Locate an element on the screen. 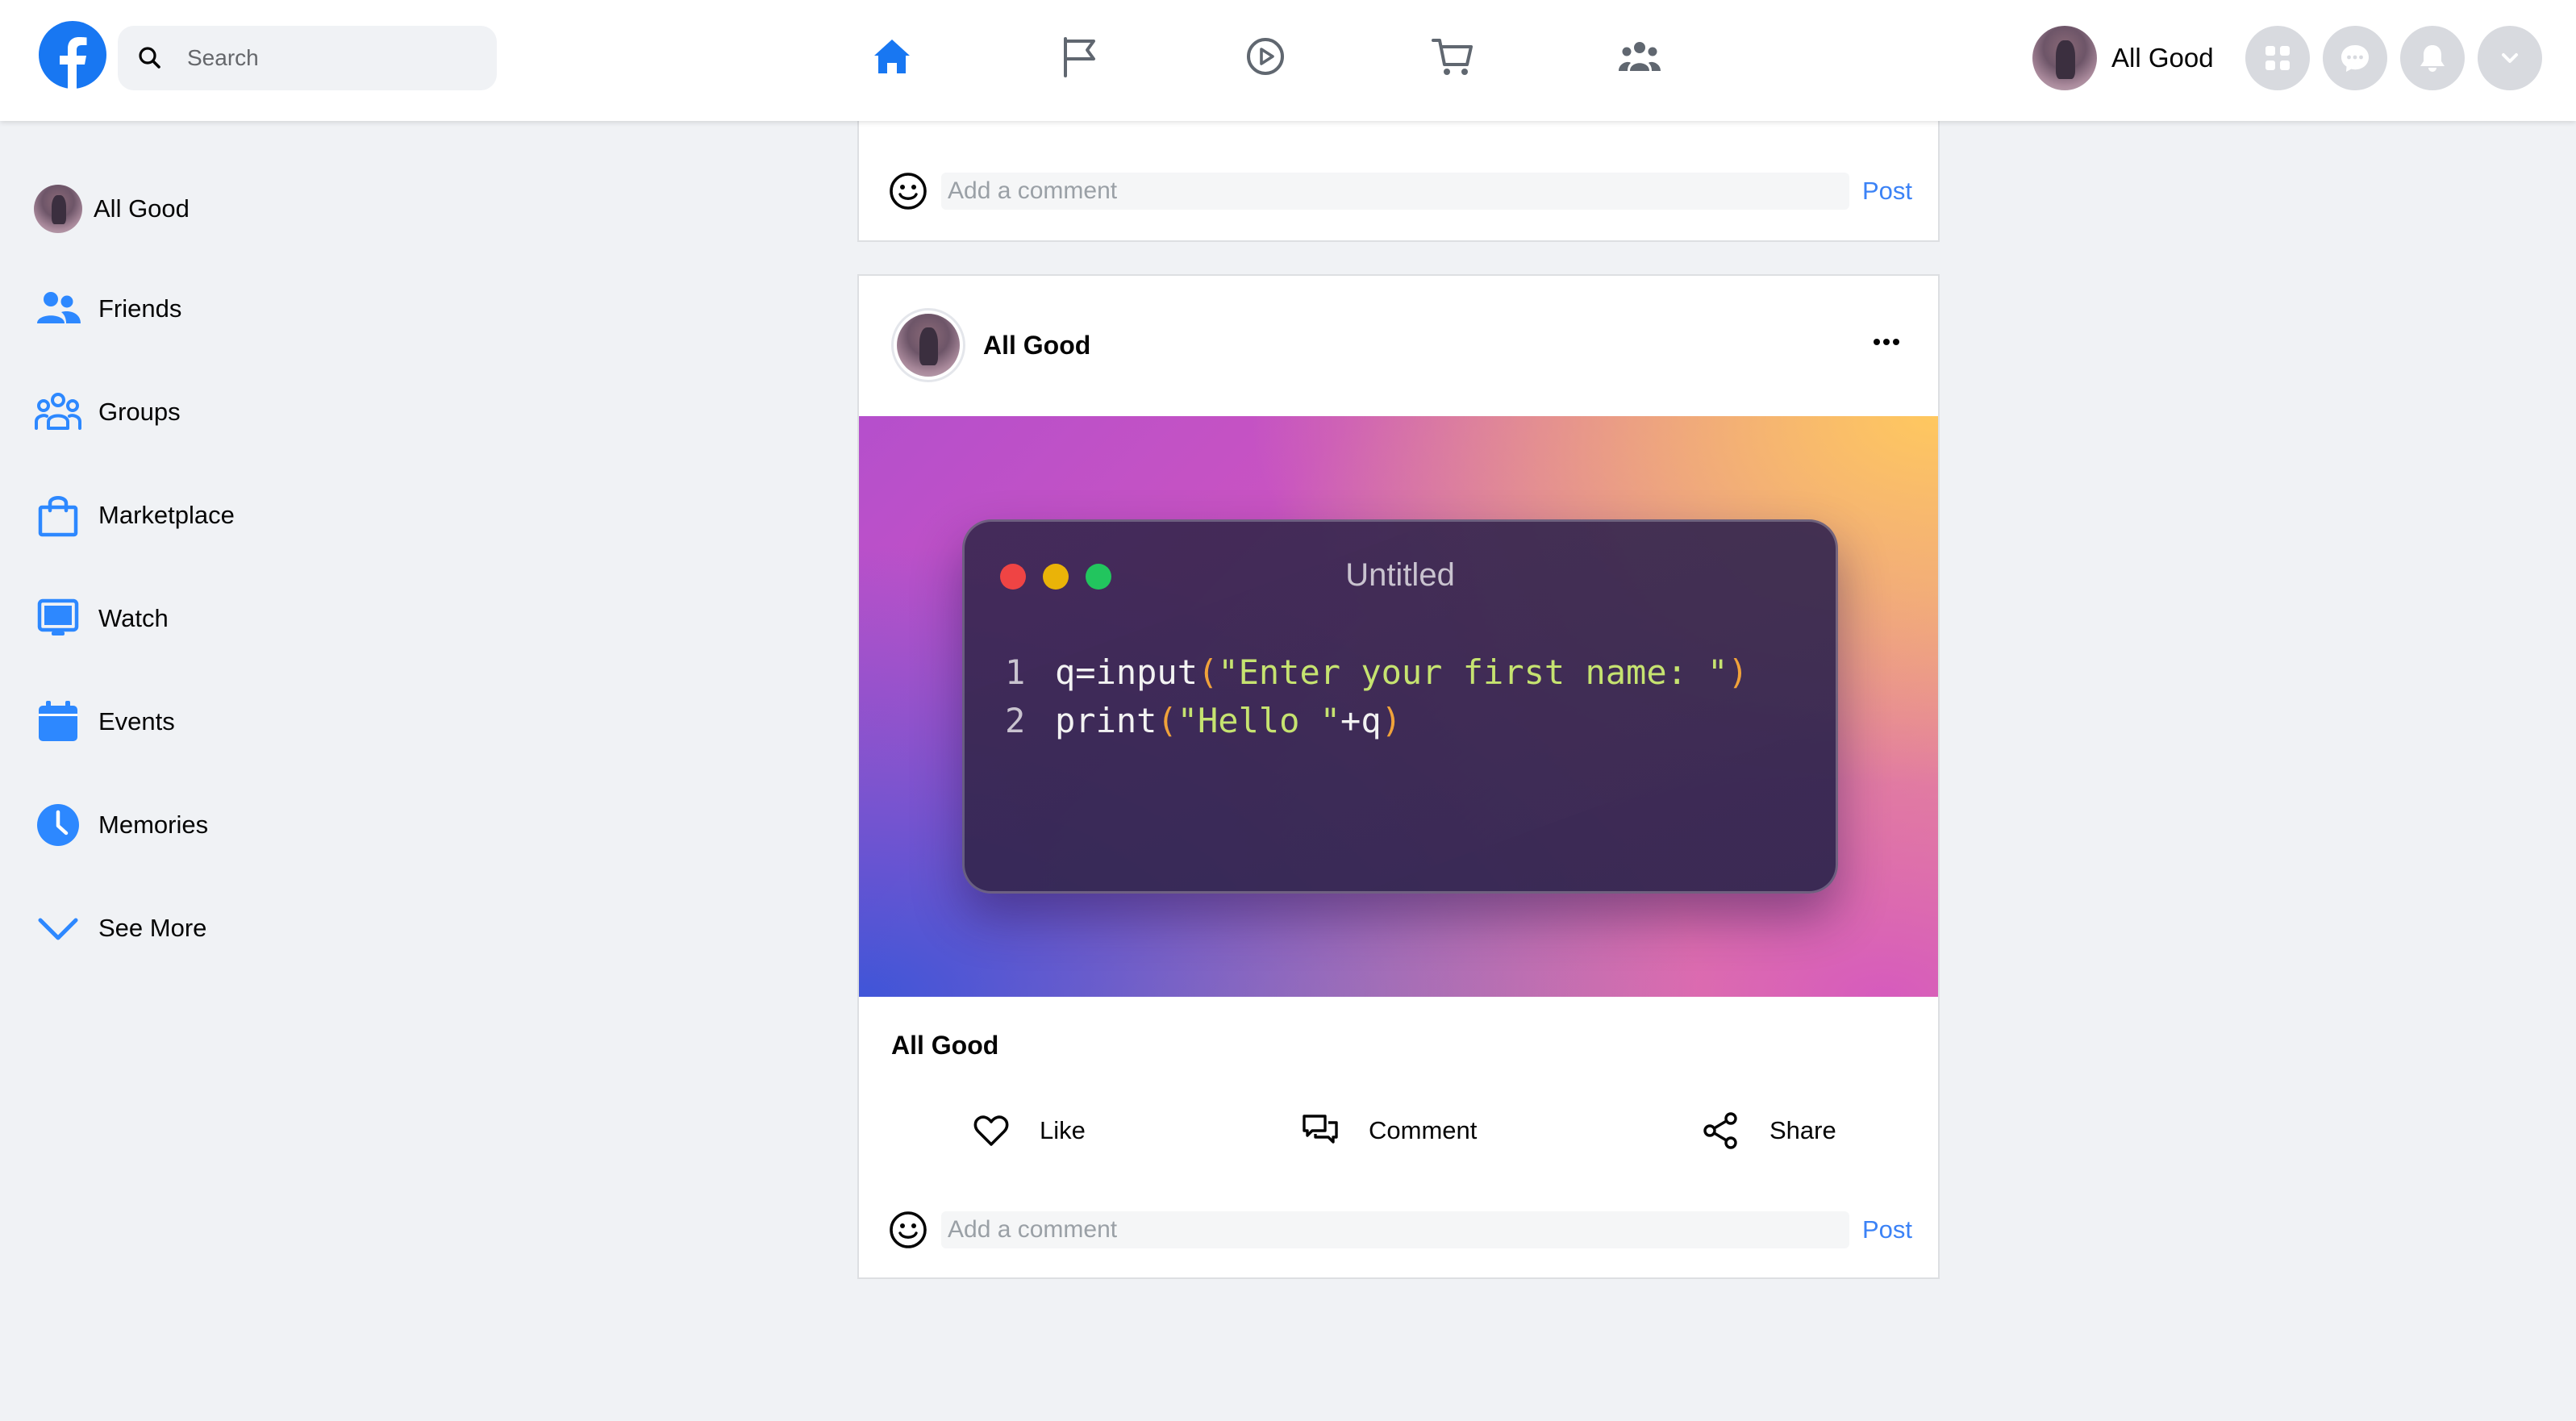  code-token: "Hello " is located at coordinates (1259, 720).